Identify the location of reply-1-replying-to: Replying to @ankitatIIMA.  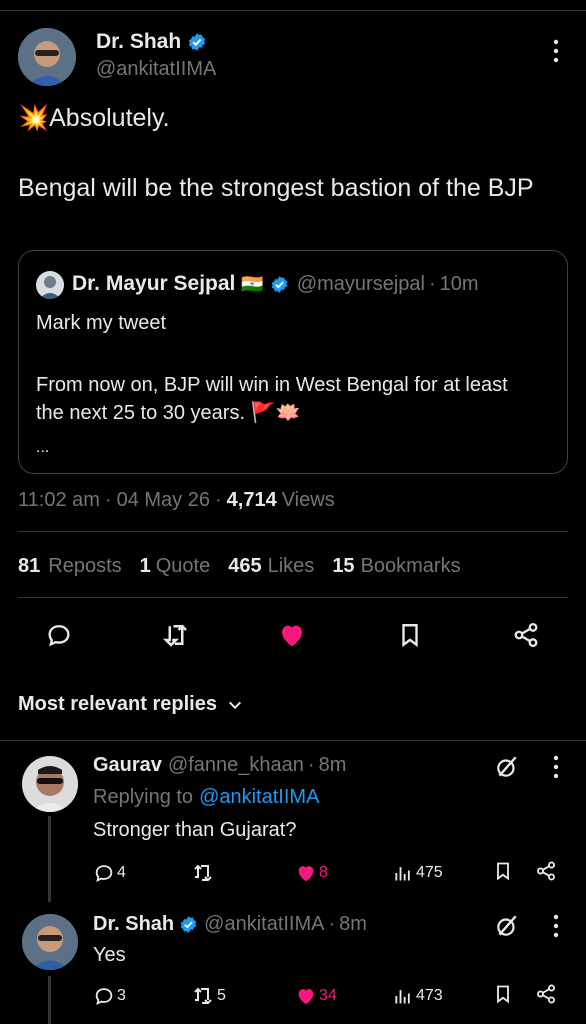
(206, 797).